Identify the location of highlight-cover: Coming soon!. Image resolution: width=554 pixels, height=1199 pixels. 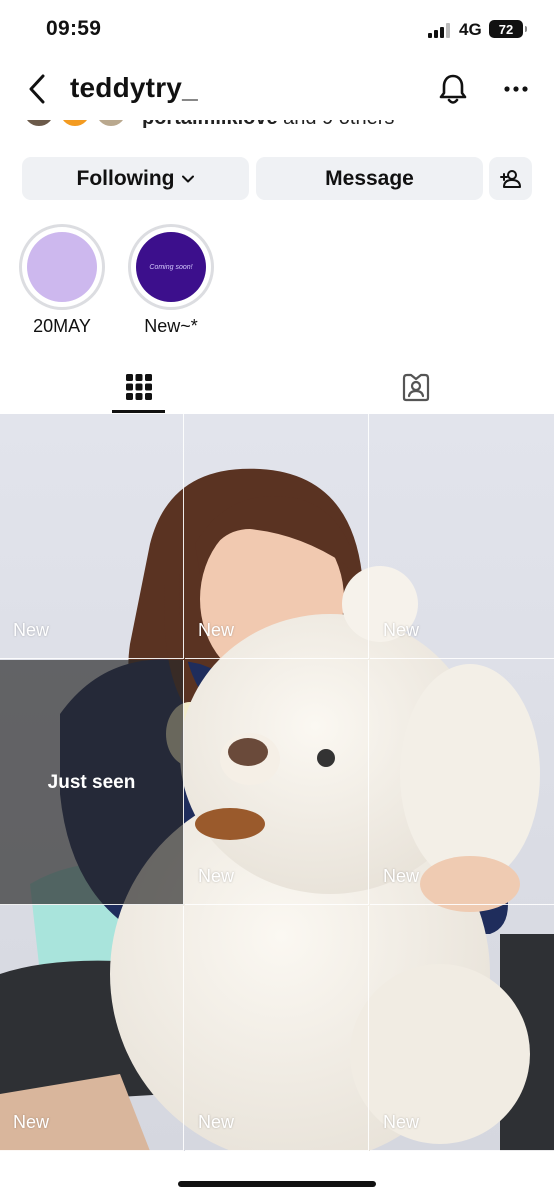
(171, 267).